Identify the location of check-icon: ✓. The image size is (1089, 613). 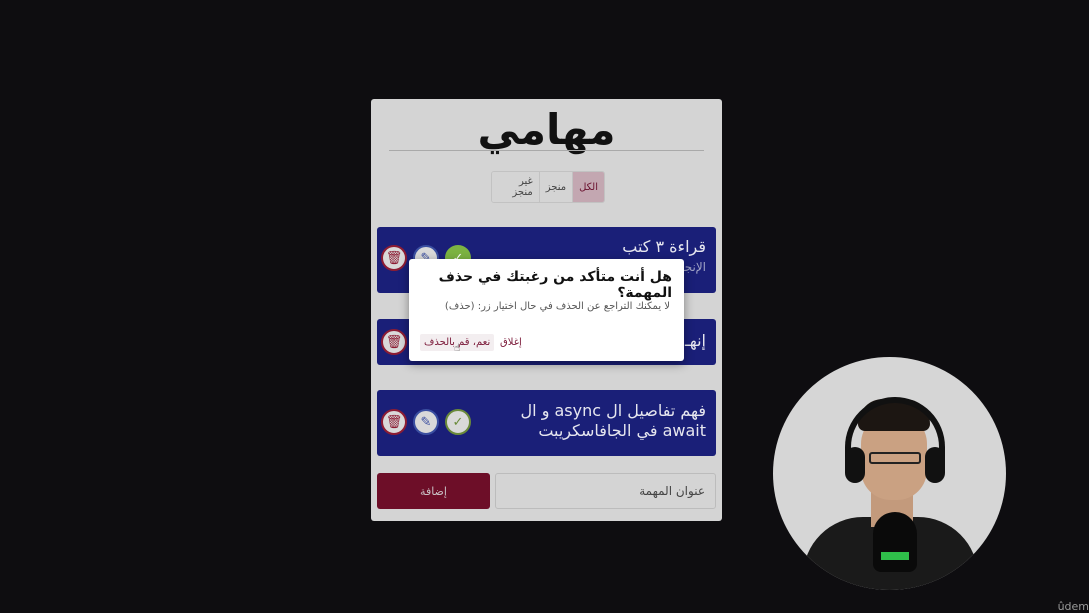
(458, 422).